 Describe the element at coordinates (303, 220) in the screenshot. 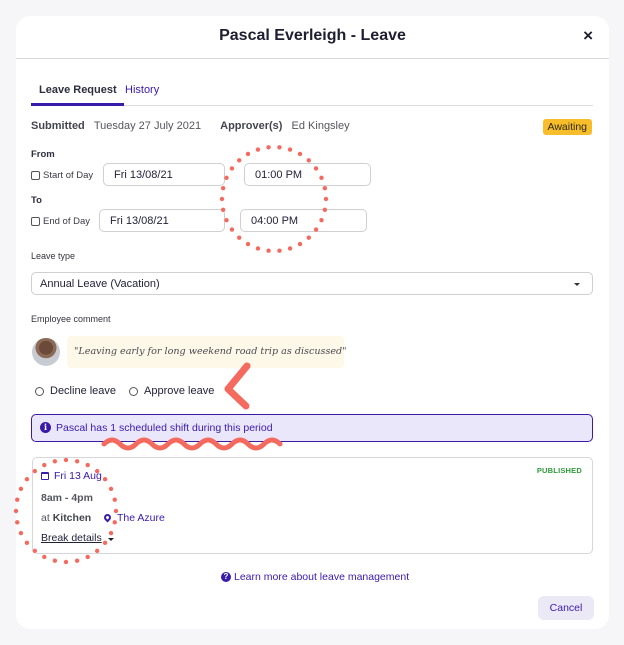

I see `to-time-input: 04:00 PM` at that location.